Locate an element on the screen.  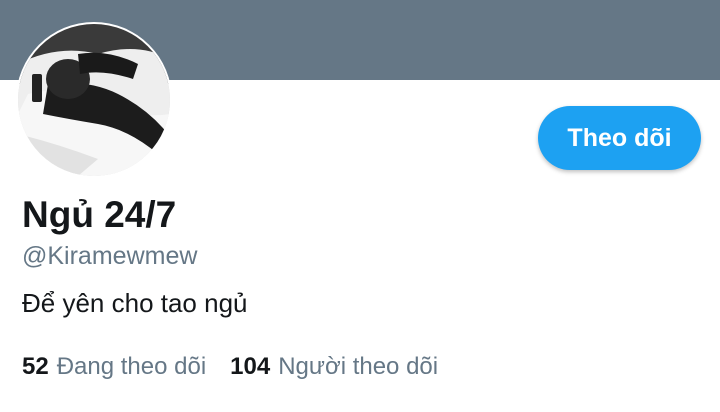
avatar-photo is located at coordinates (94, 100).